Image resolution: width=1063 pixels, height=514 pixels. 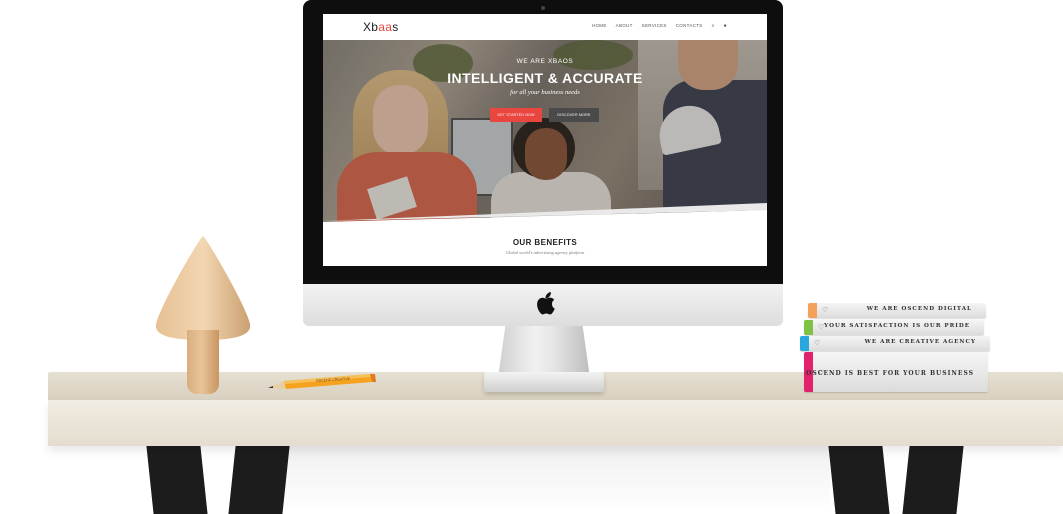 I want to click on book: ♡ WE ARE OSCEND DIGITAL, so click(x=897, y=310).